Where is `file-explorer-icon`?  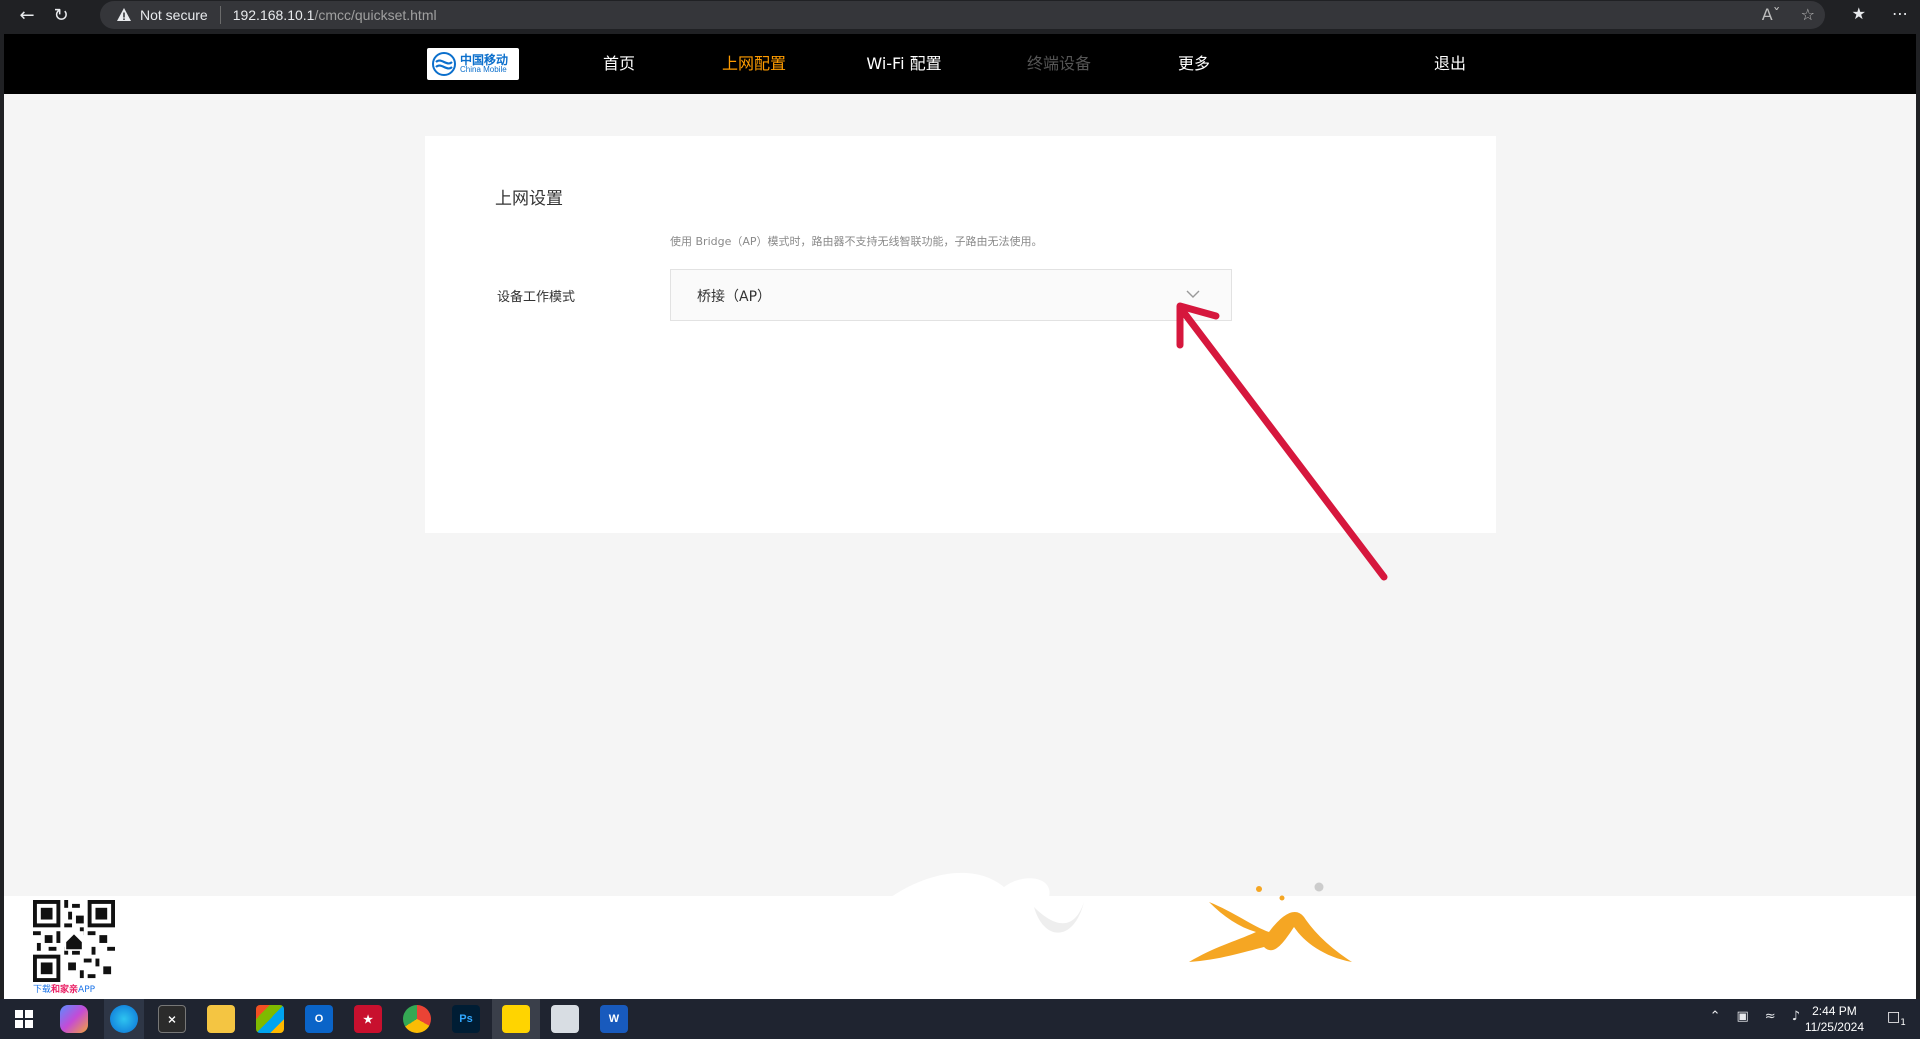 file-explorer-icon is located at coordinates (221, 1019).